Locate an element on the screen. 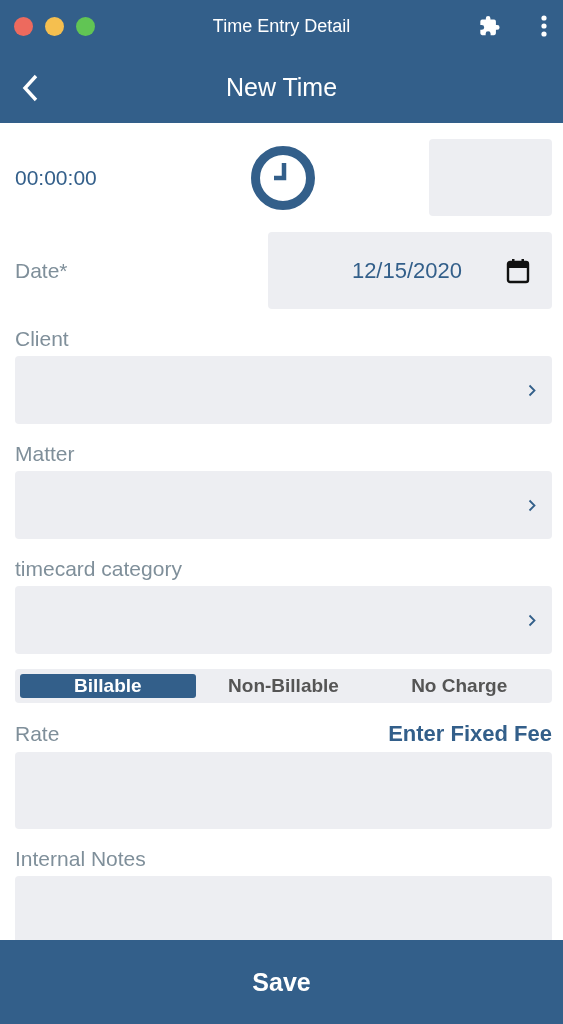 The height and width of the screenshot is (1024, 563). billing-tab: Billable is located at coordinates (108, 686).